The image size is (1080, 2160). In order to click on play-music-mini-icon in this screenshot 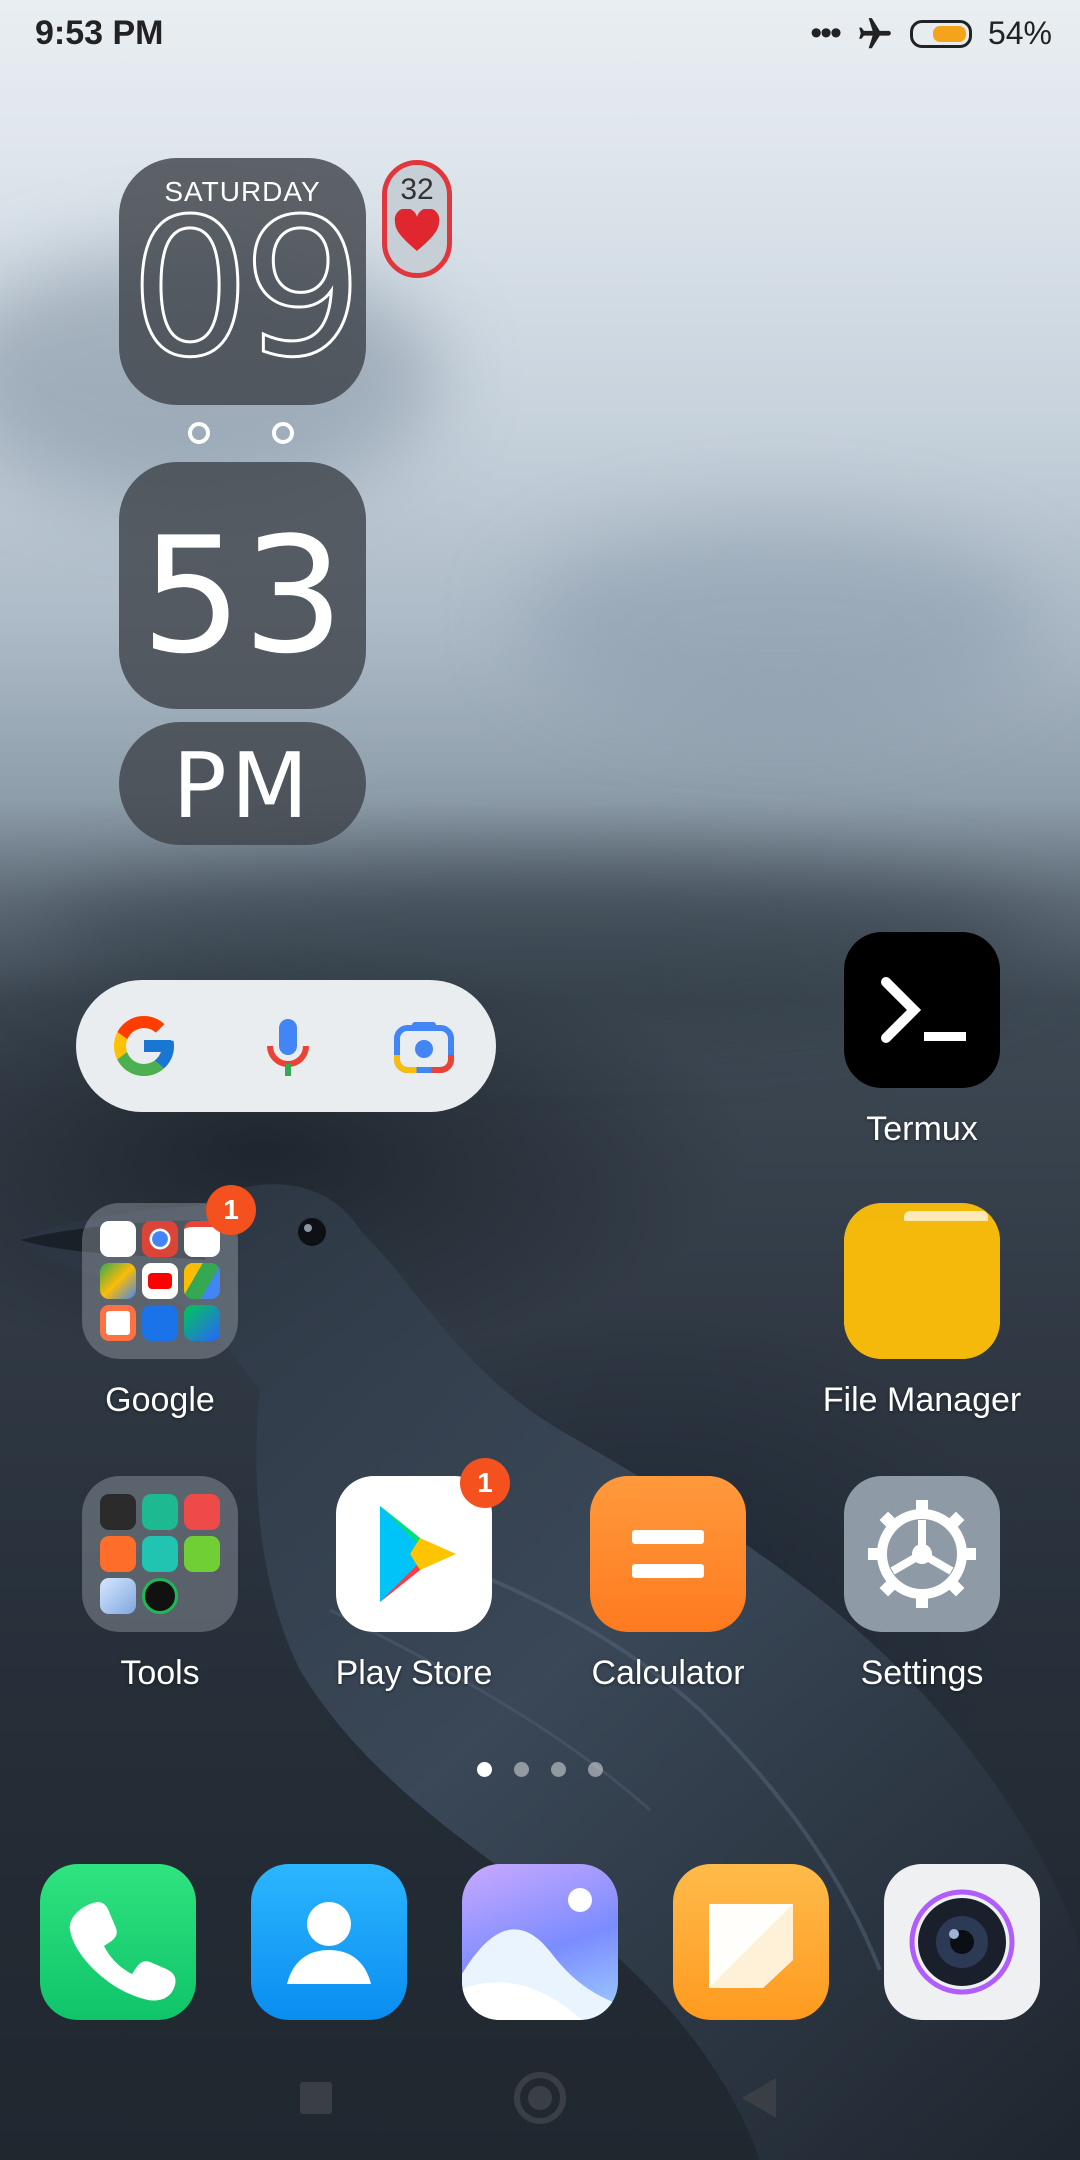, I will do `click(118, 1323)`.